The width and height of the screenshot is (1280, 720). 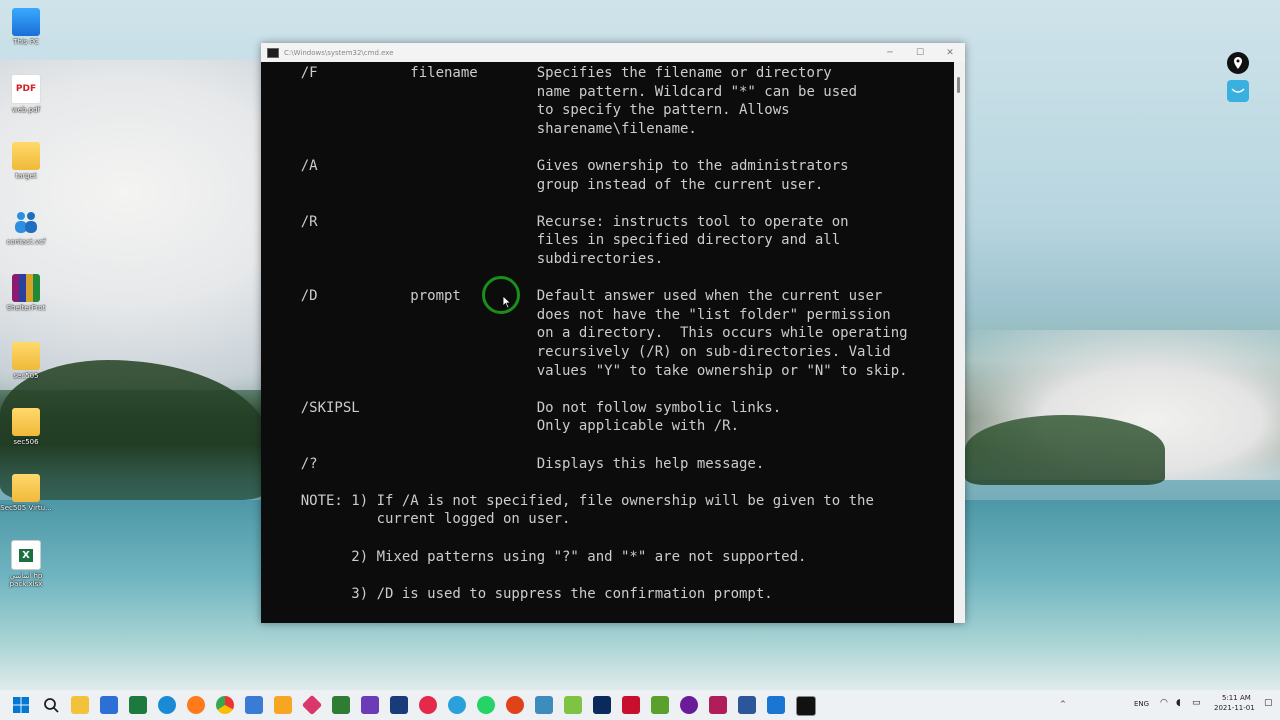 What do you see at coordinates (507, 302) in the screenshot?
I see `mouse-cursor-icon` at bounding box center [507, 302].